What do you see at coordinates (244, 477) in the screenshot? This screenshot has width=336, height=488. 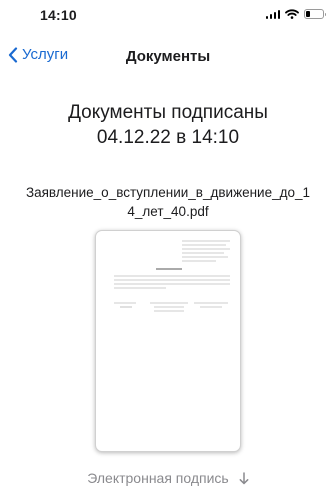 I see `arrow-down-icon` at bounding box center [244, 477].